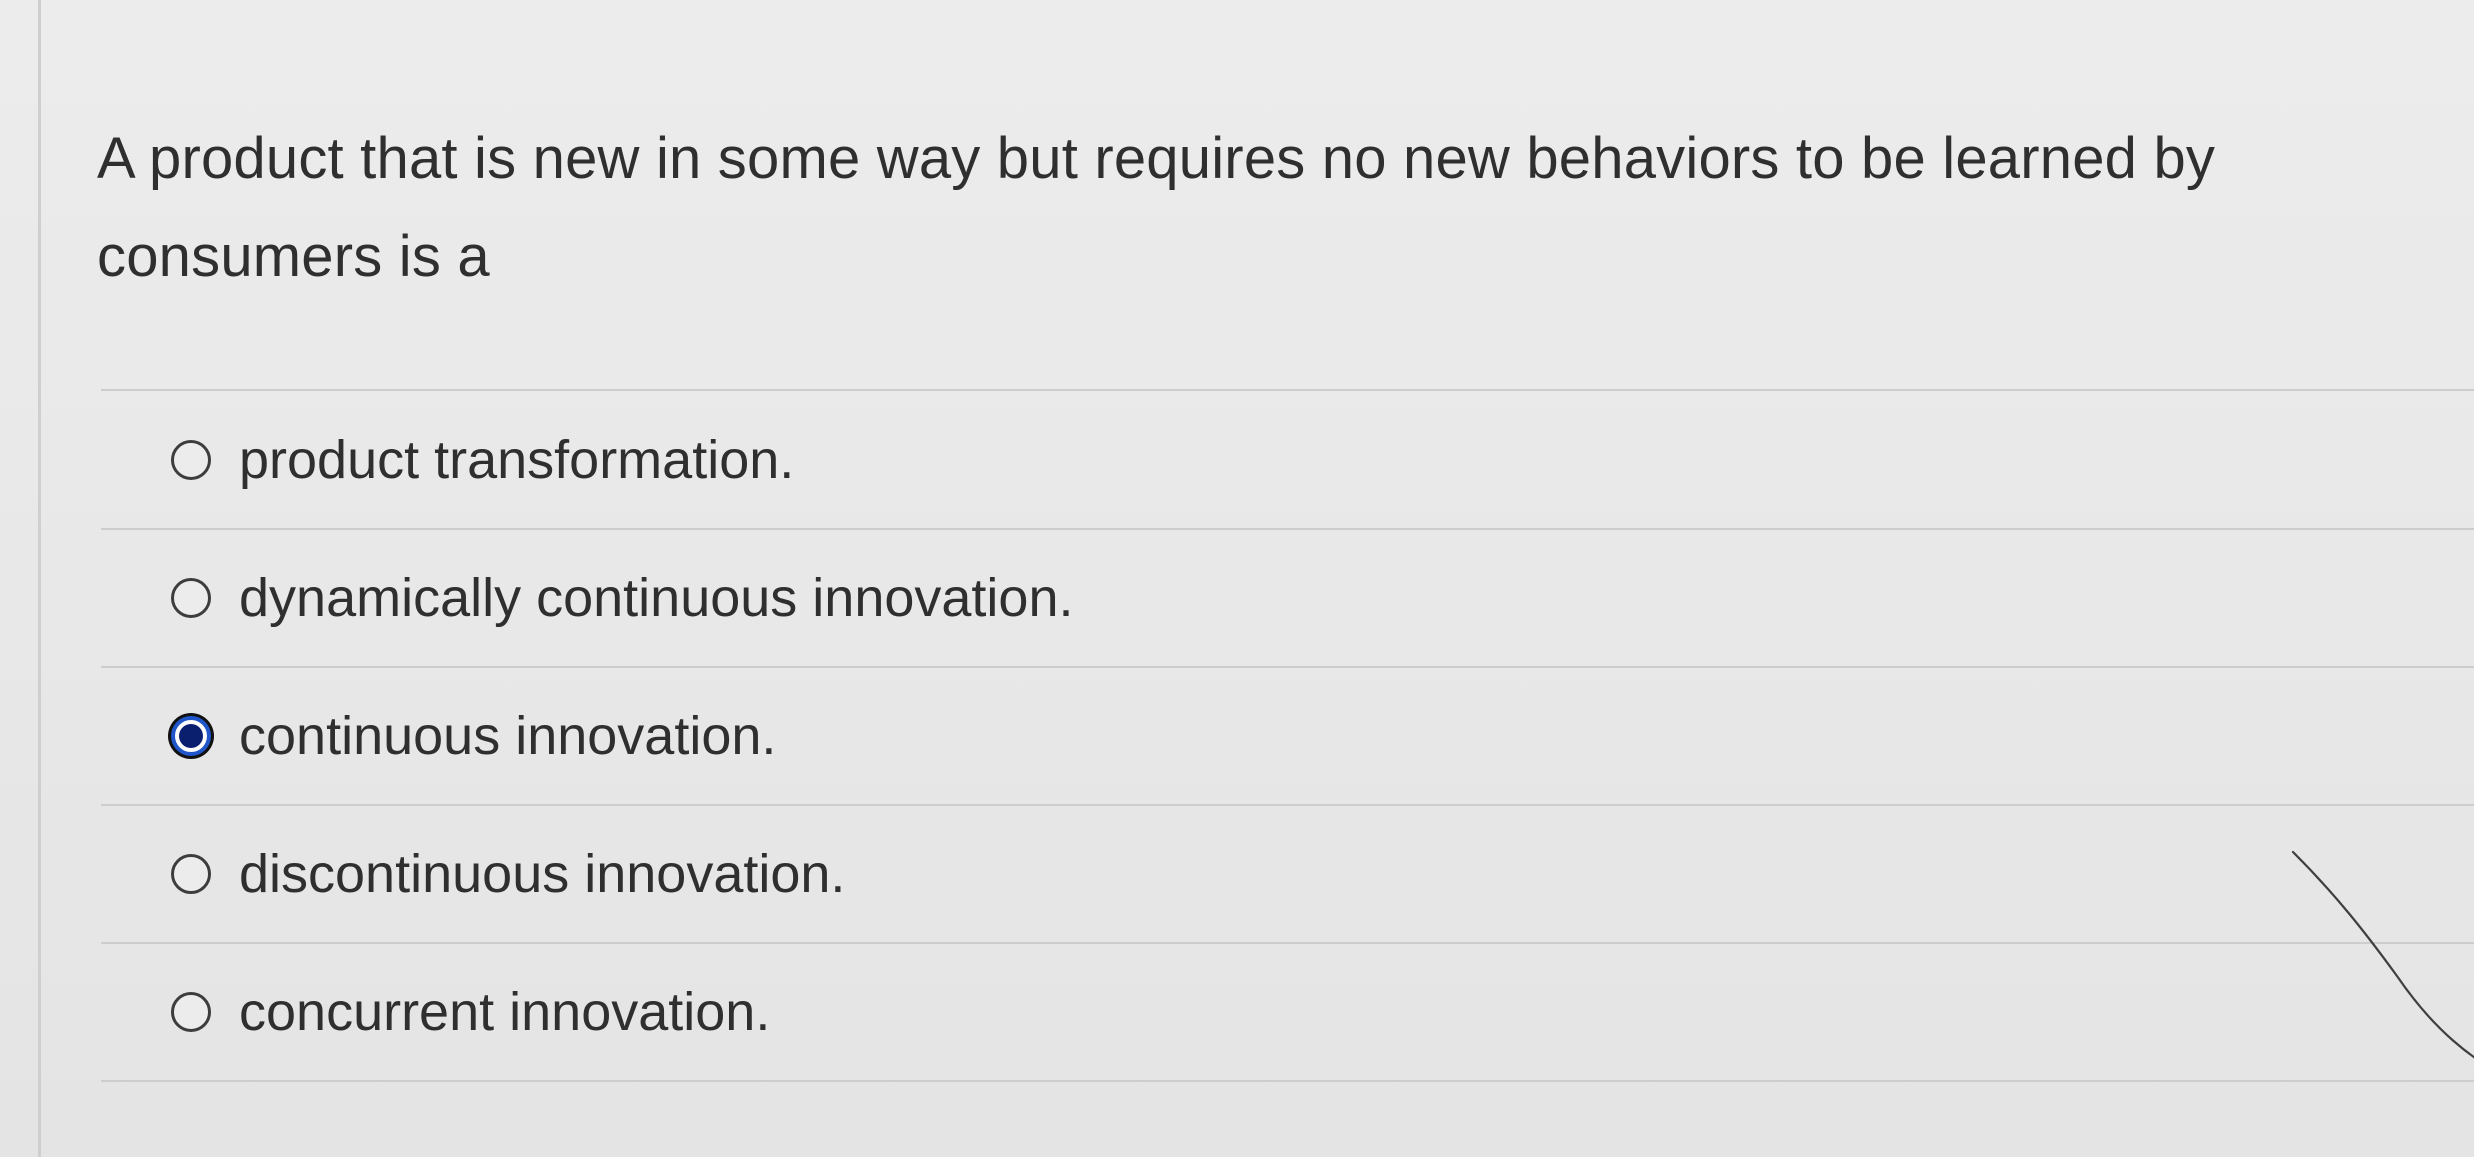 The image size is (2474, 1157). Describe the element at coordinates (656, 598) in the screenshot. I see `answer-label: dynamically continuous innovation.` at that location.